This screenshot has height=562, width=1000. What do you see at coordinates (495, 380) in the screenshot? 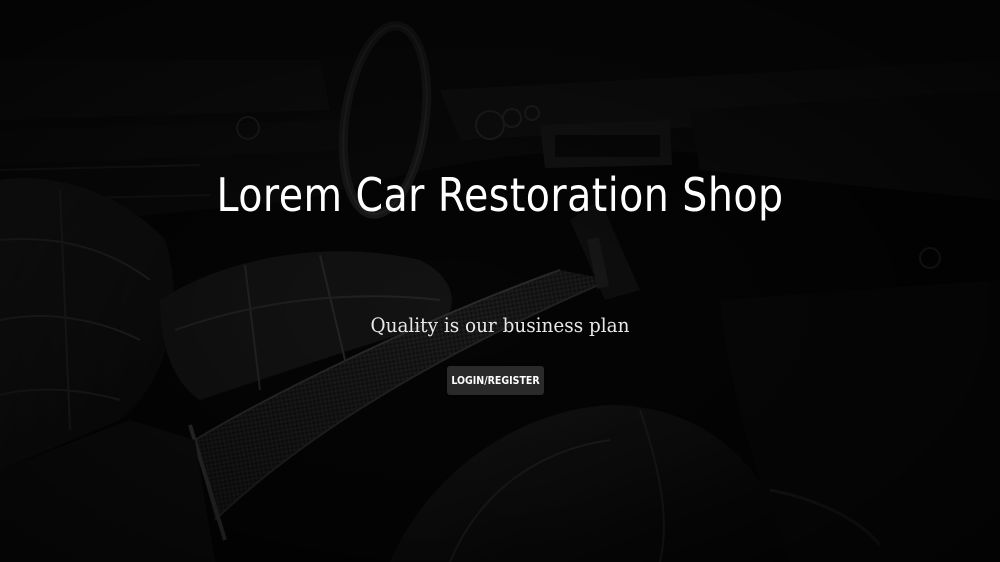
I see `login-register-button: LOGIN/REGISTER` at bounding box center [495, 380].